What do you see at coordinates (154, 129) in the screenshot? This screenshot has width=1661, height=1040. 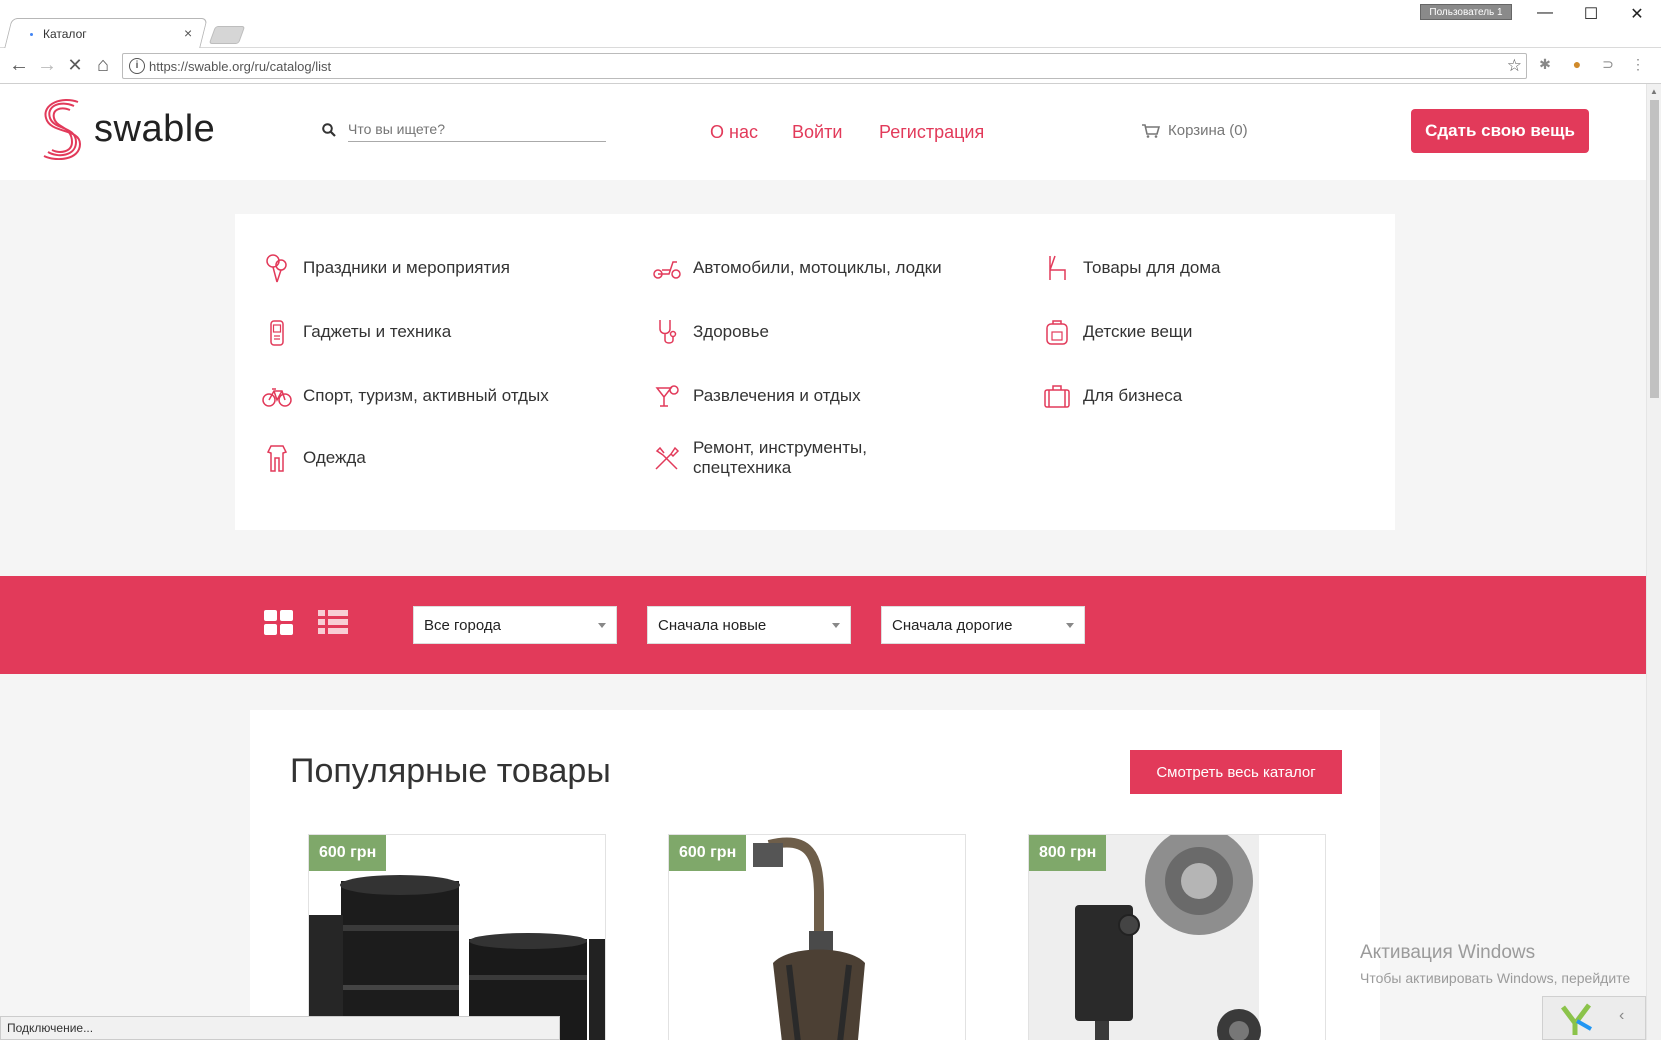 I see `logo-text: swable` at bounding box center [154, 129].